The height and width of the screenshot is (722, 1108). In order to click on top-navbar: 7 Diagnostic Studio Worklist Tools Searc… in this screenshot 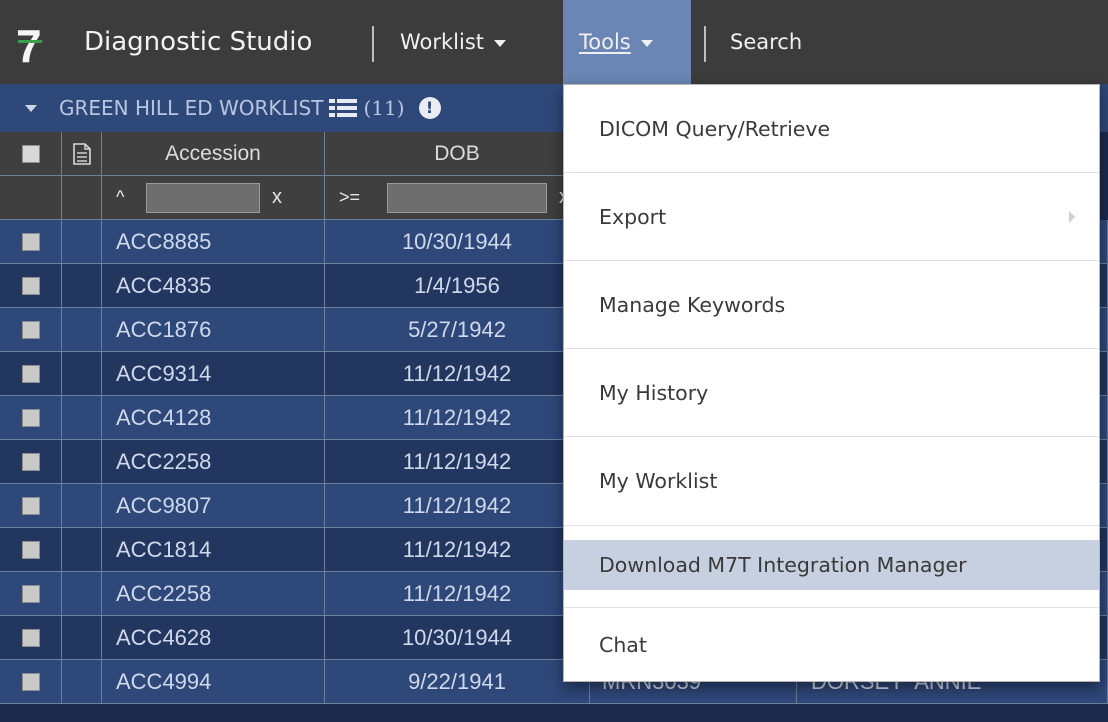, I will do `click(554, 42)`.